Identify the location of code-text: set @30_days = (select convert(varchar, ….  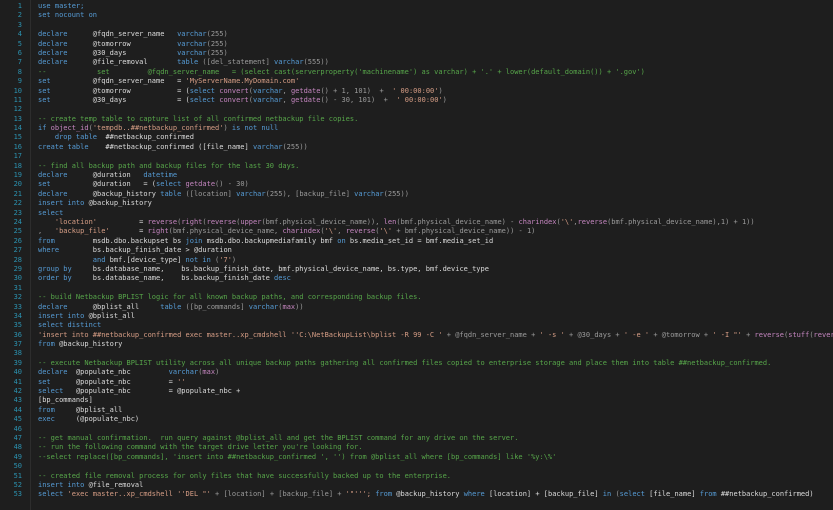
(236, 100).